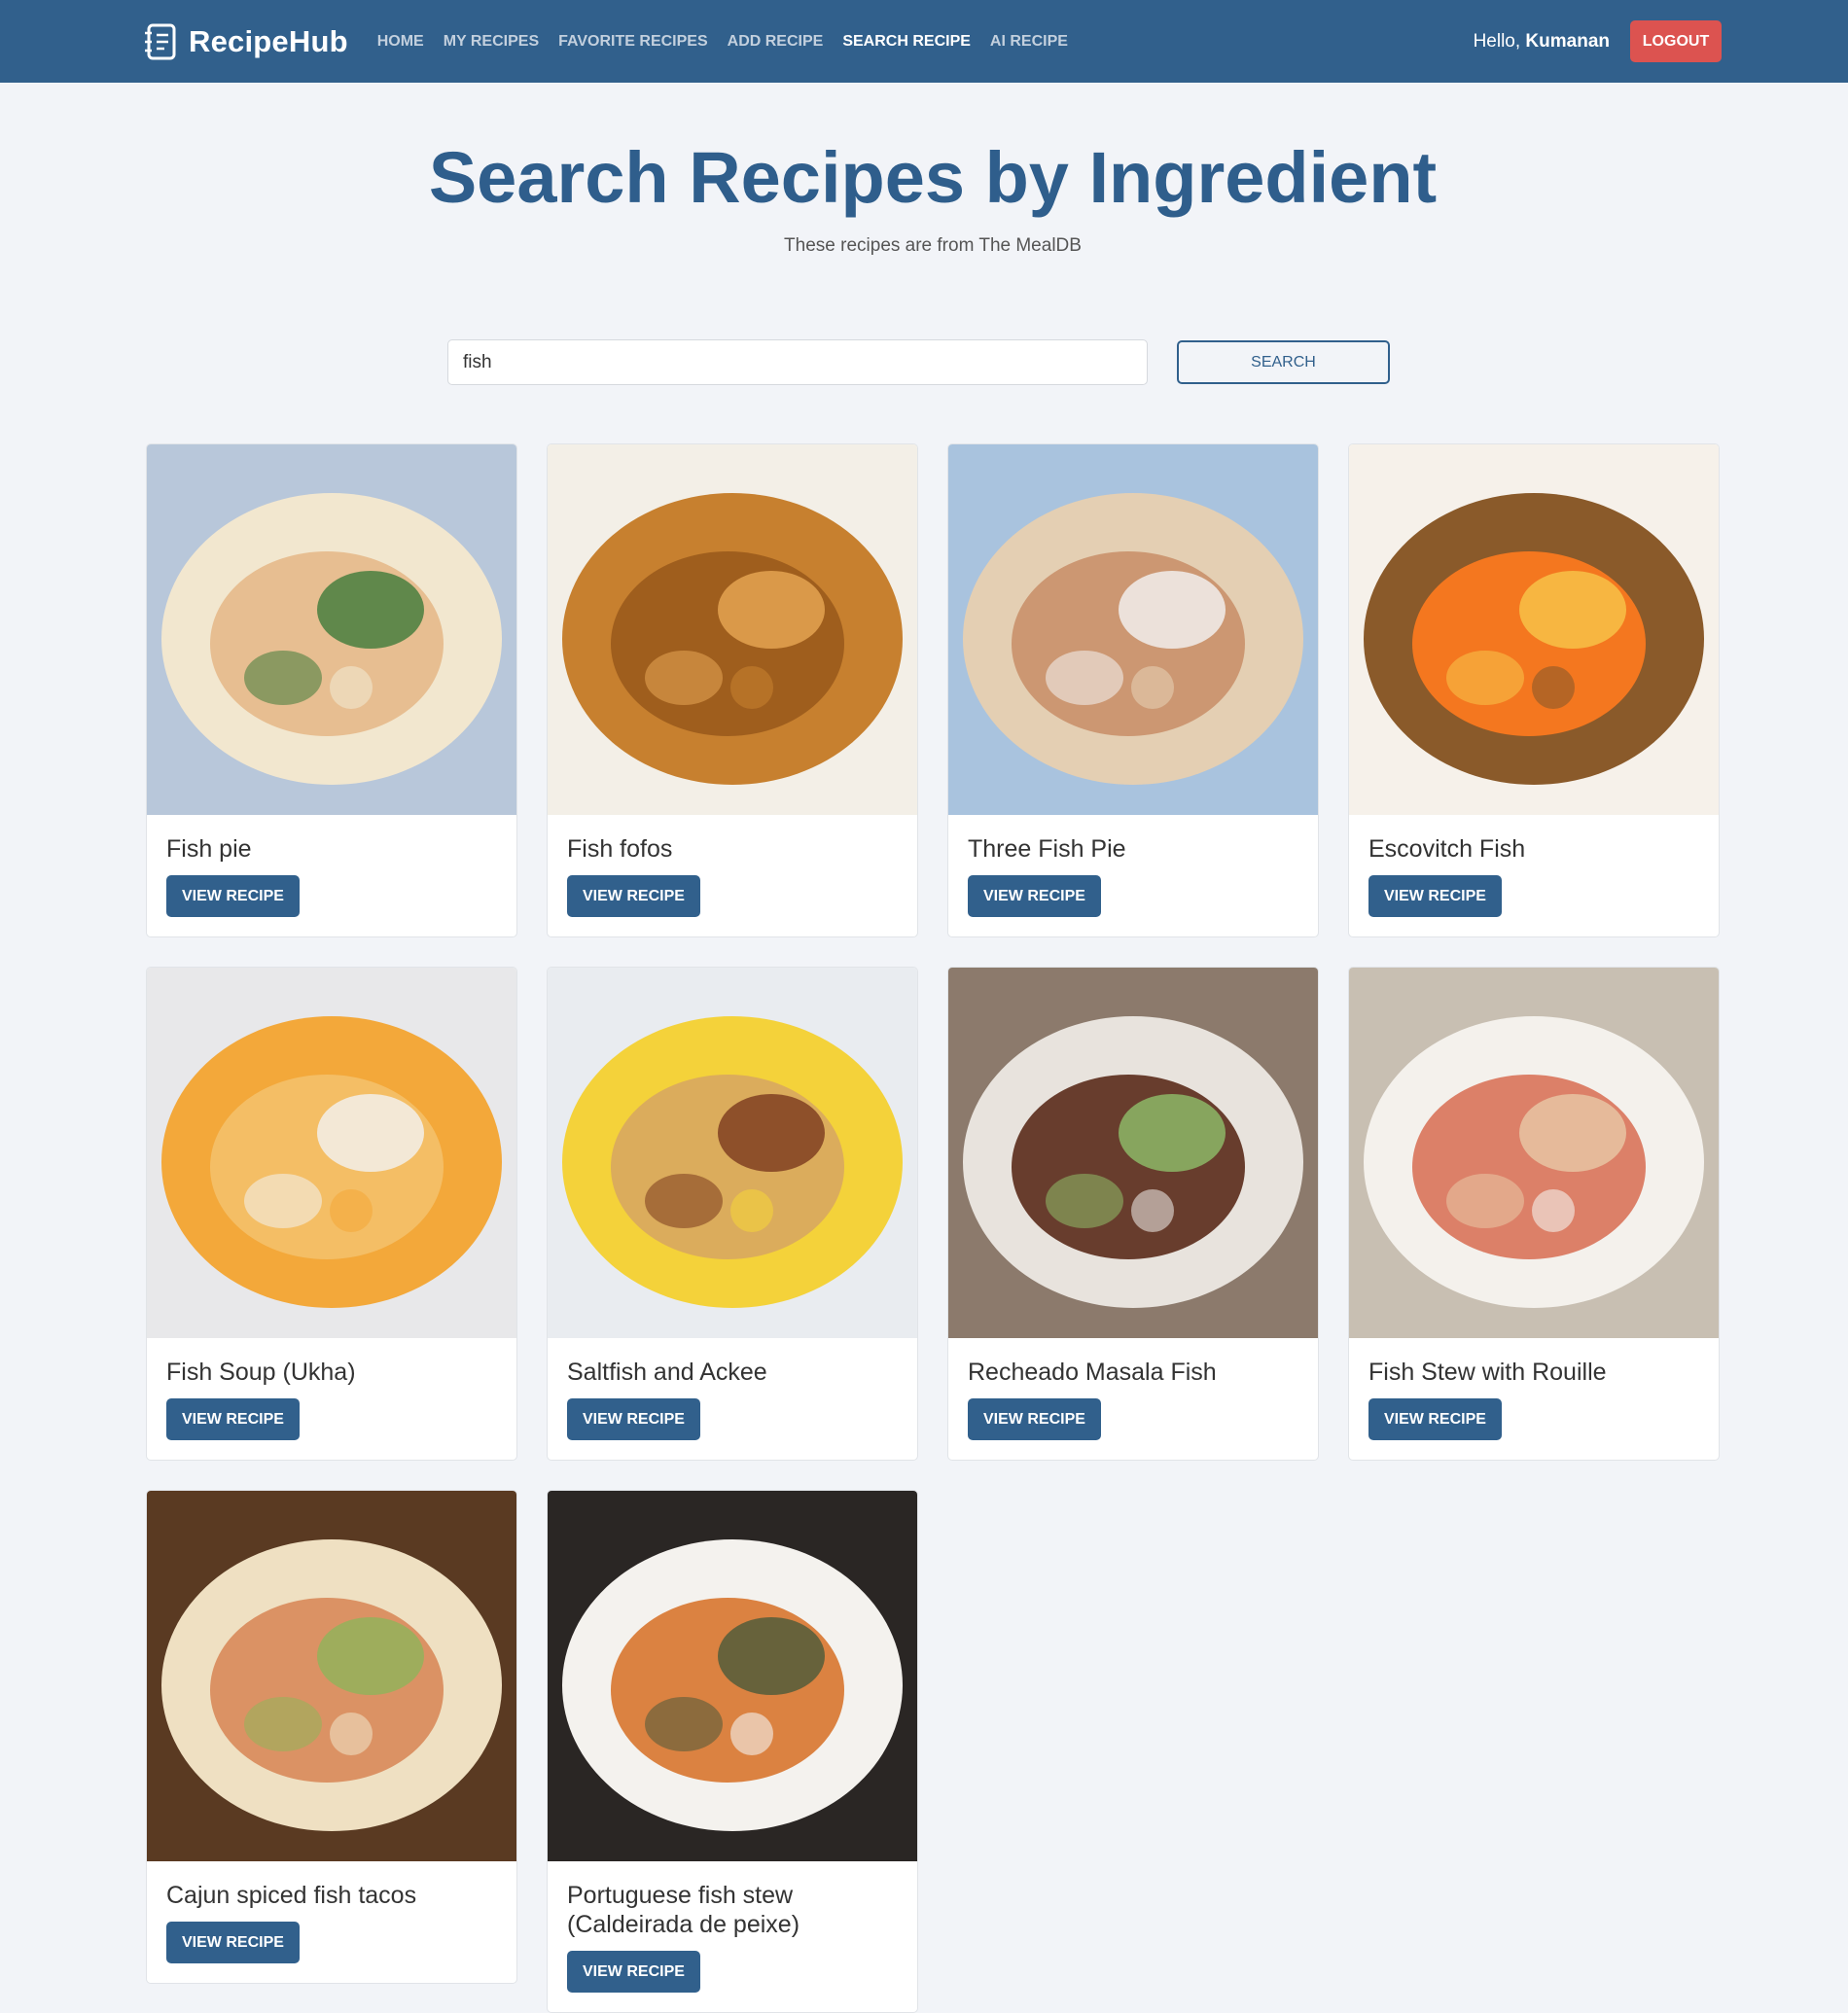  What do you see at coordinates (209, 849) in the screenshot?
I see `recipe-title: Fish pie` at bounding box center [209, 849].